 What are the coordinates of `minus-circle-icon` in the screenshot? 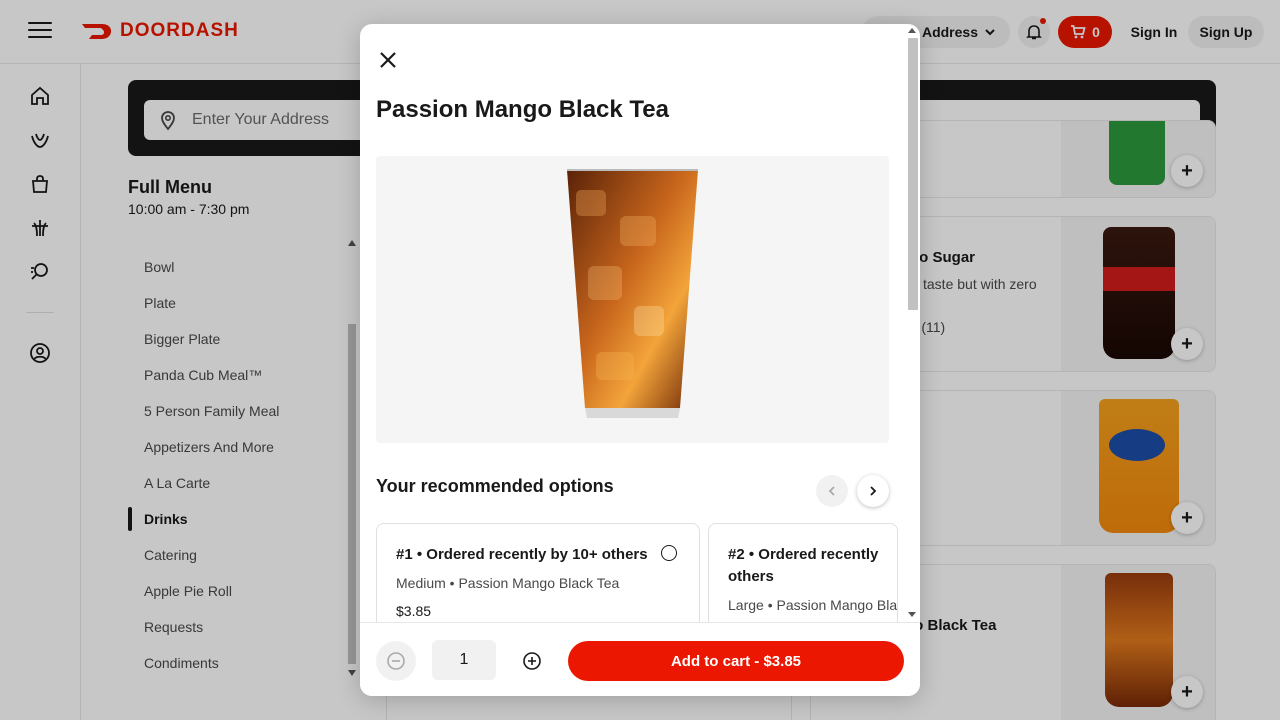 It's located at (396, 661).